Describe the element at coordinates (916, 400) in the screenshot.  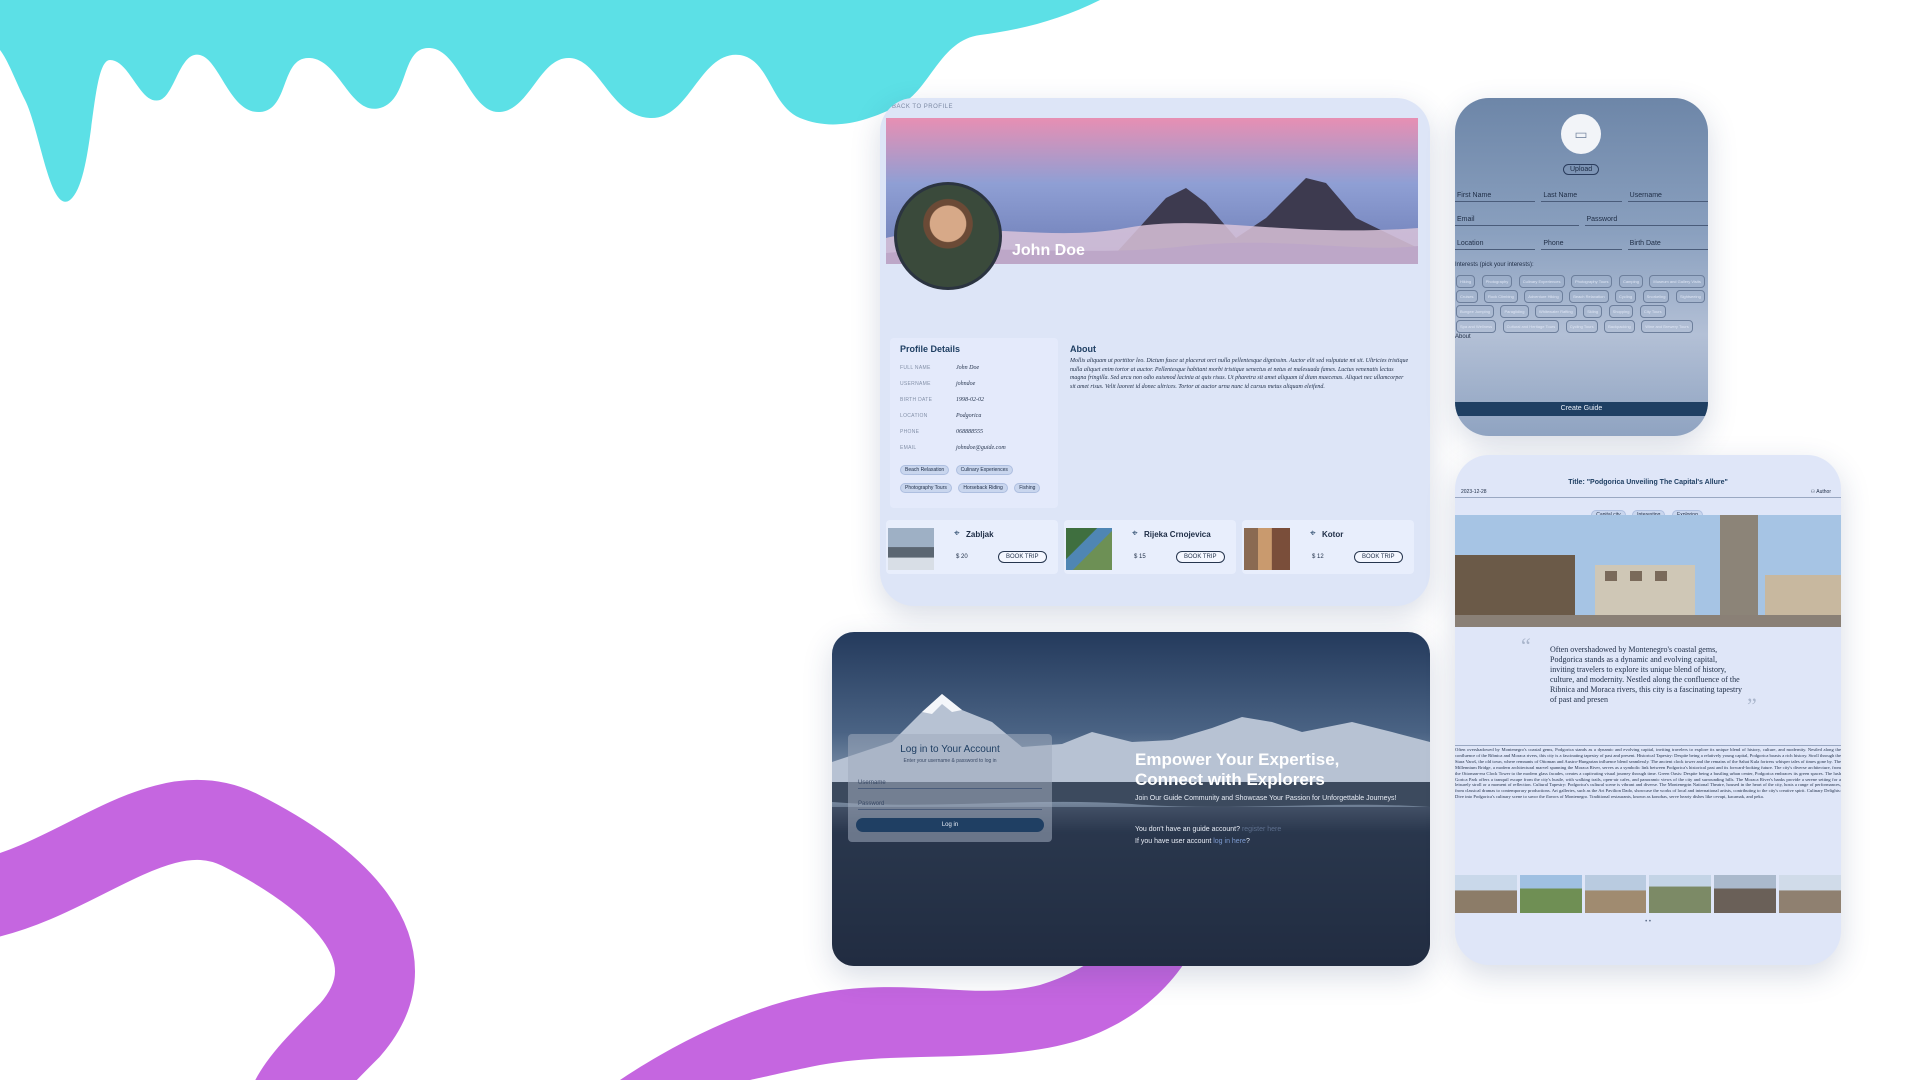
I see `detail-label: BIRTH DATE` at that location.